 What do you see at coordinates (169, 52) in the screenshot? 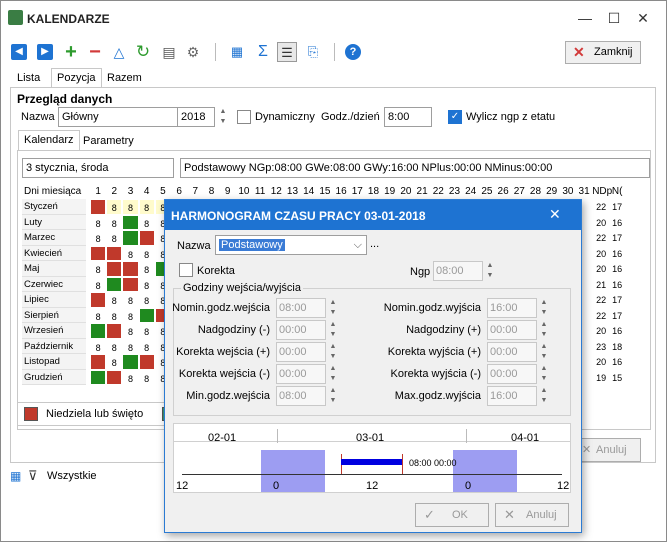
I see `print-icon: ▤` at bounding box center [169, 52].